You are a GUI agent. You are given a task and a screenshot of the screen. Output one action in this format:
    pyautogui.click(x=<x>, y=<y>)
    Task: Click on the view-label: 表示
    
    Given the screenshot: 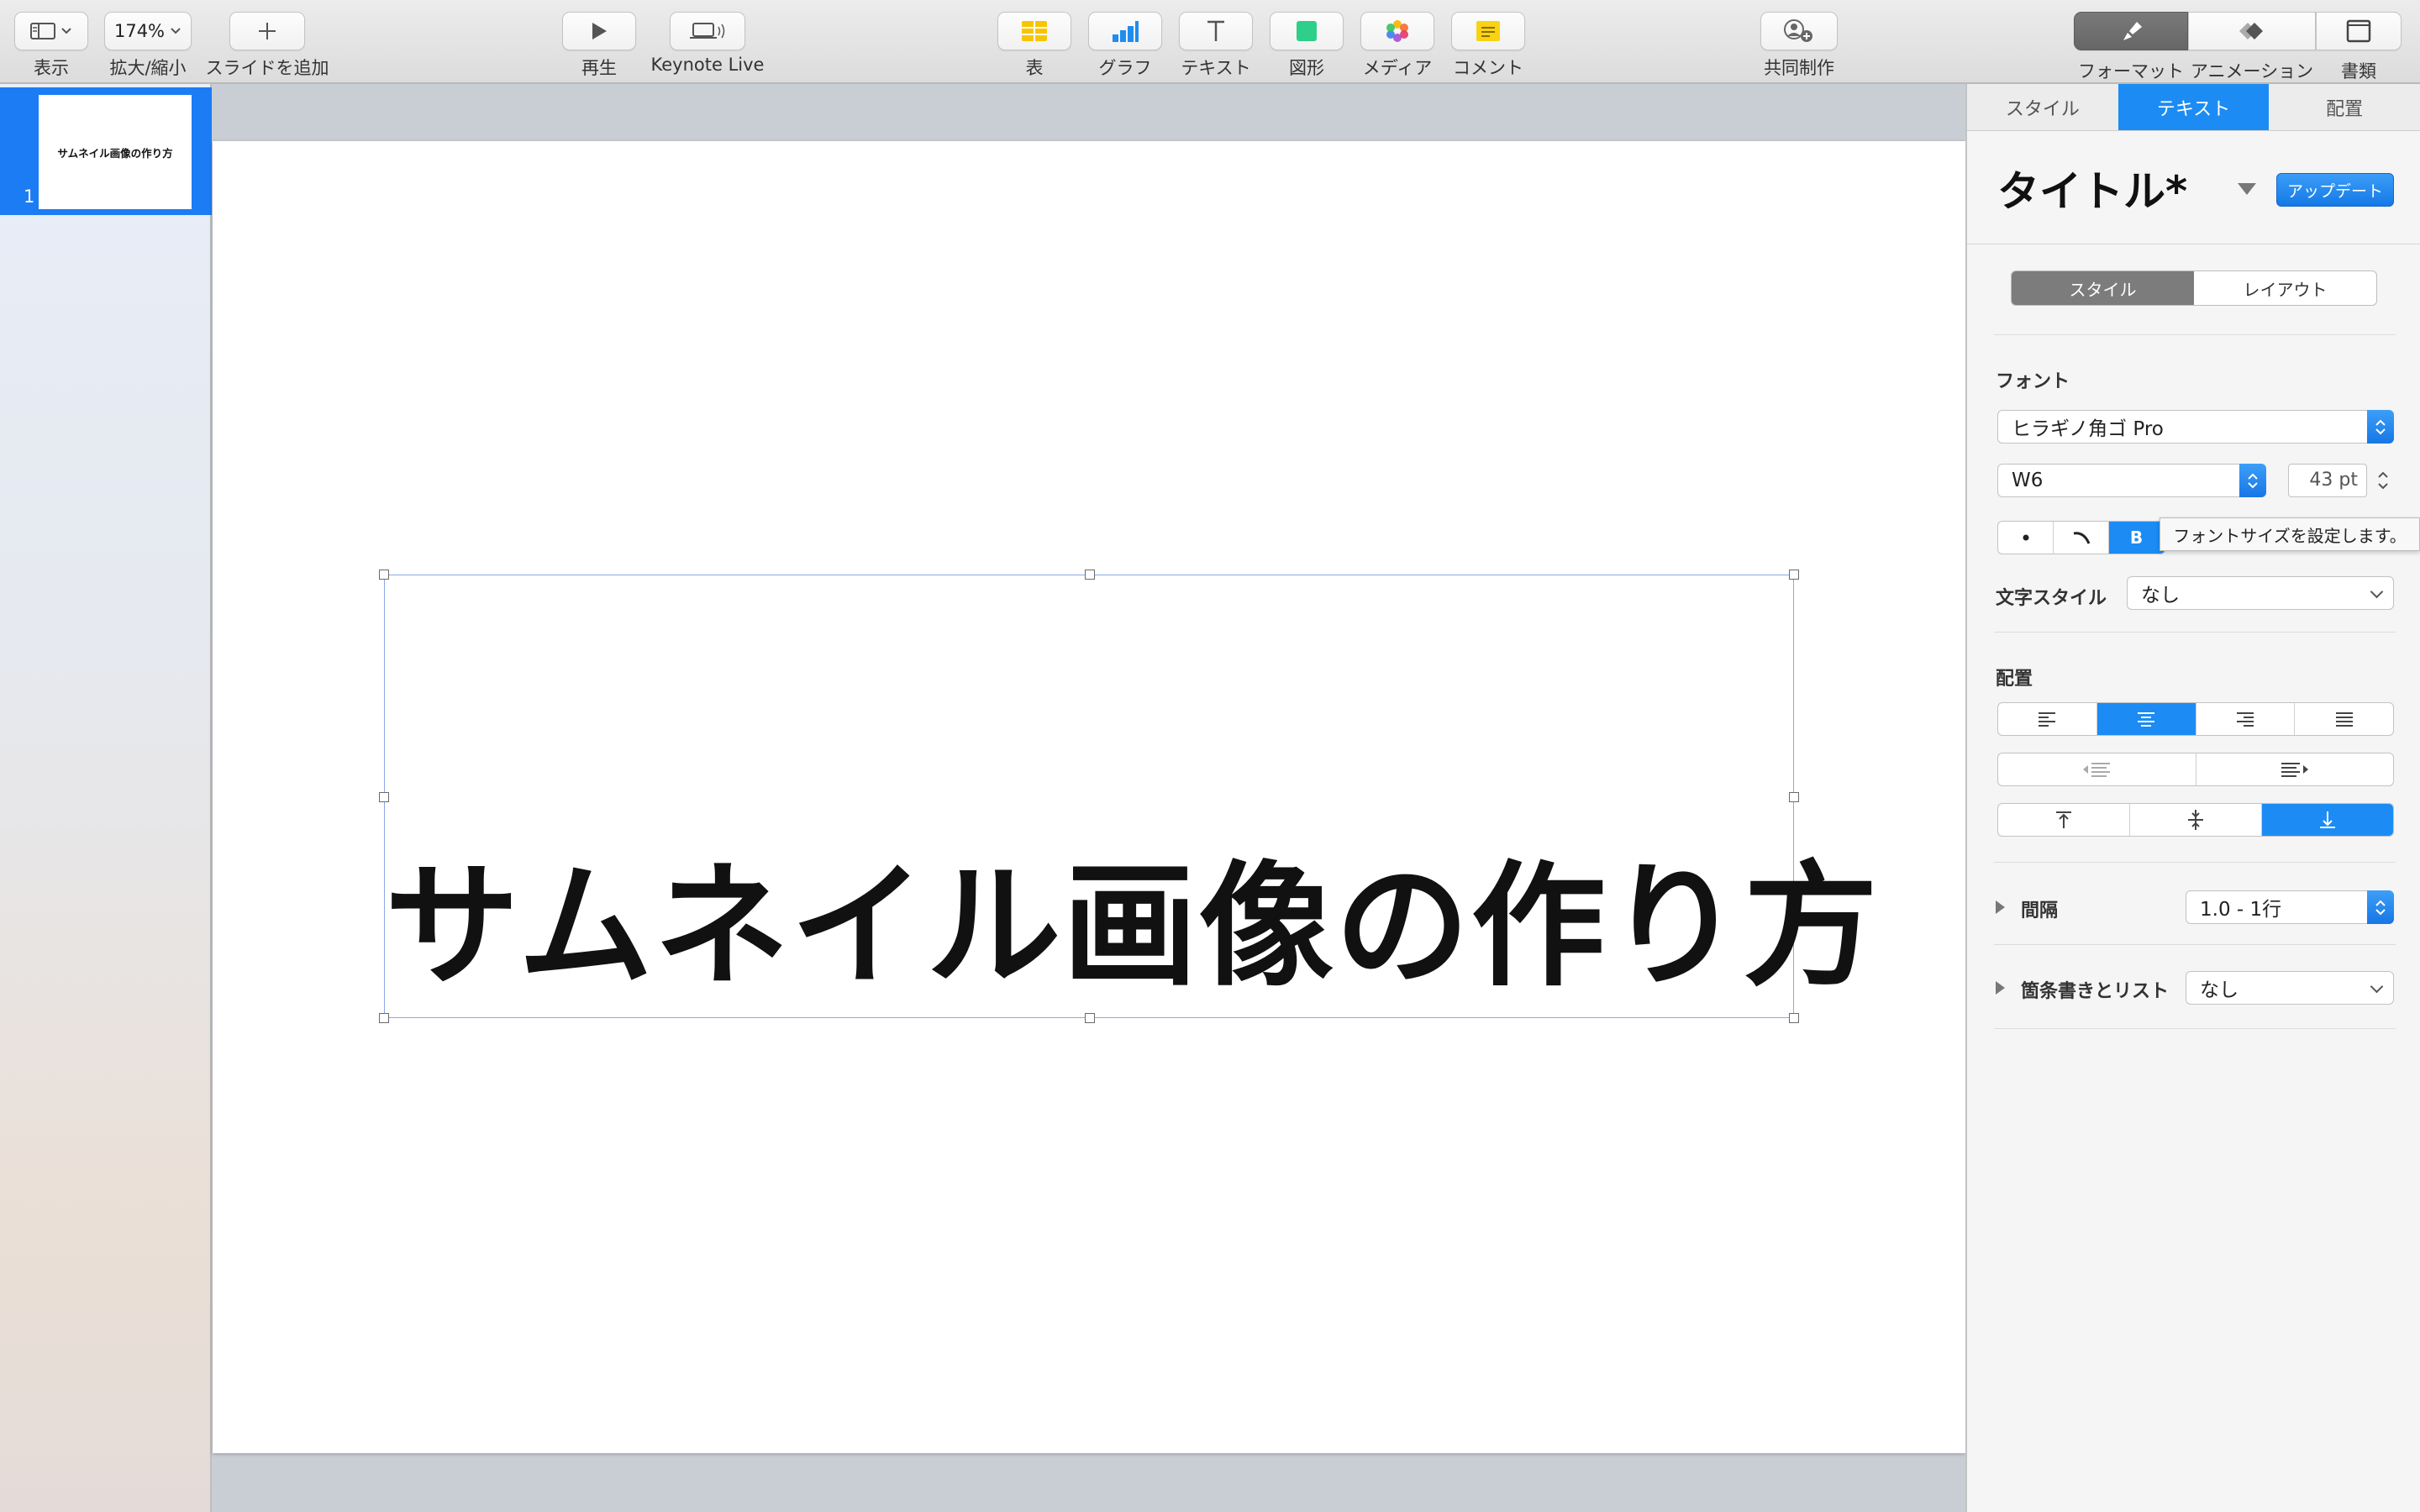 What is the action you would take?
    pyautogui.click(x=52, y=68)
    